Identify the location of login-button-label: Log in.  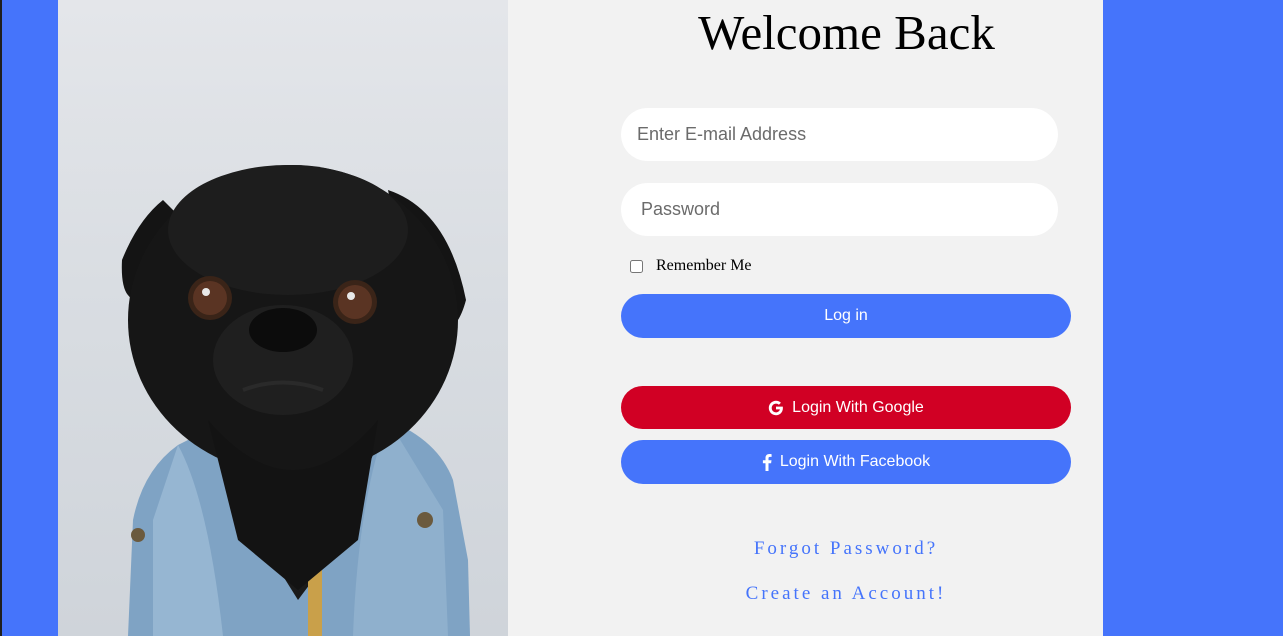
(846, 315).